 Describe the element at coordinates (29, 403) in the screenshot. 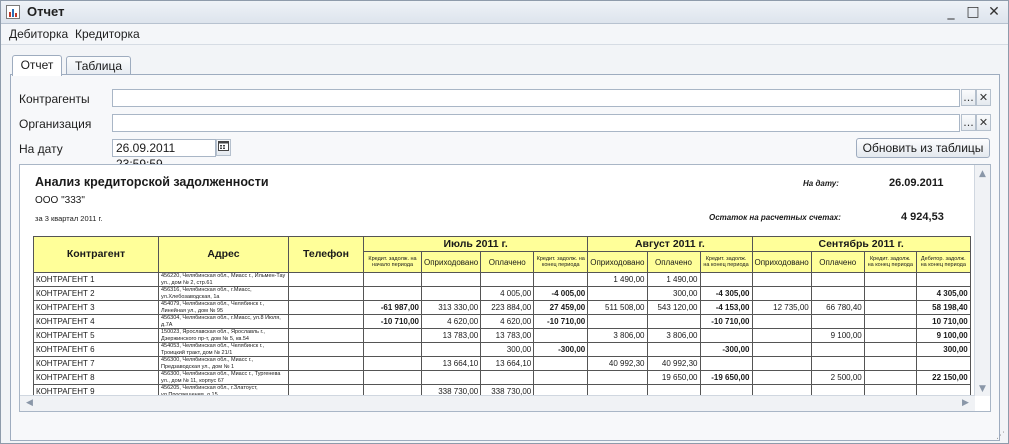

I see `scroll-left-icon: ◀` at that location.